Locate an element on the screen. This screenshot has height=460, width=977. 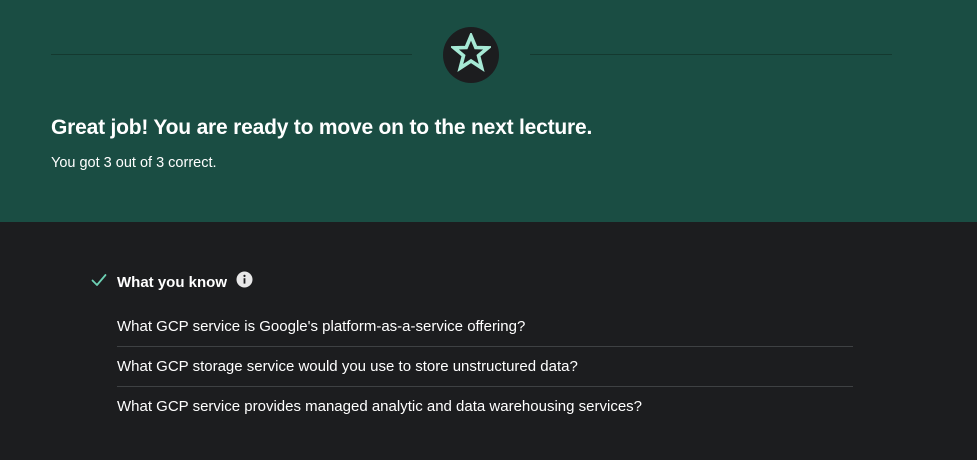
banner-divider-left is located at coordinates (231, 54).